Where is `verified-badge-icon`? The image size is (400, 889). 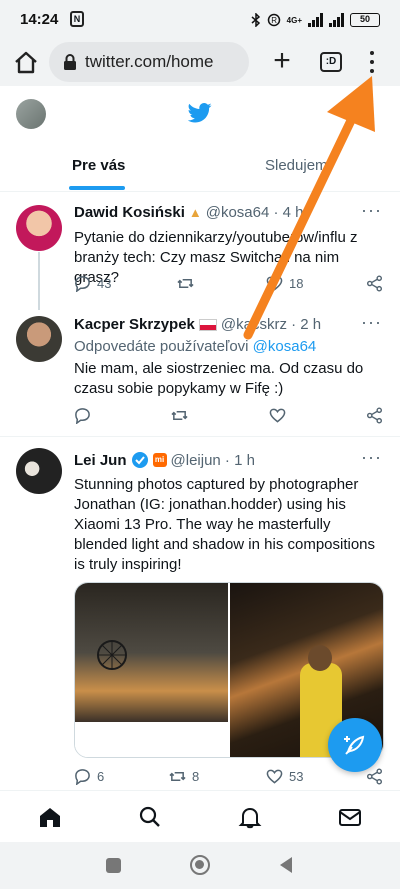
verified-badge-icon is located at coordinates (139, 460).